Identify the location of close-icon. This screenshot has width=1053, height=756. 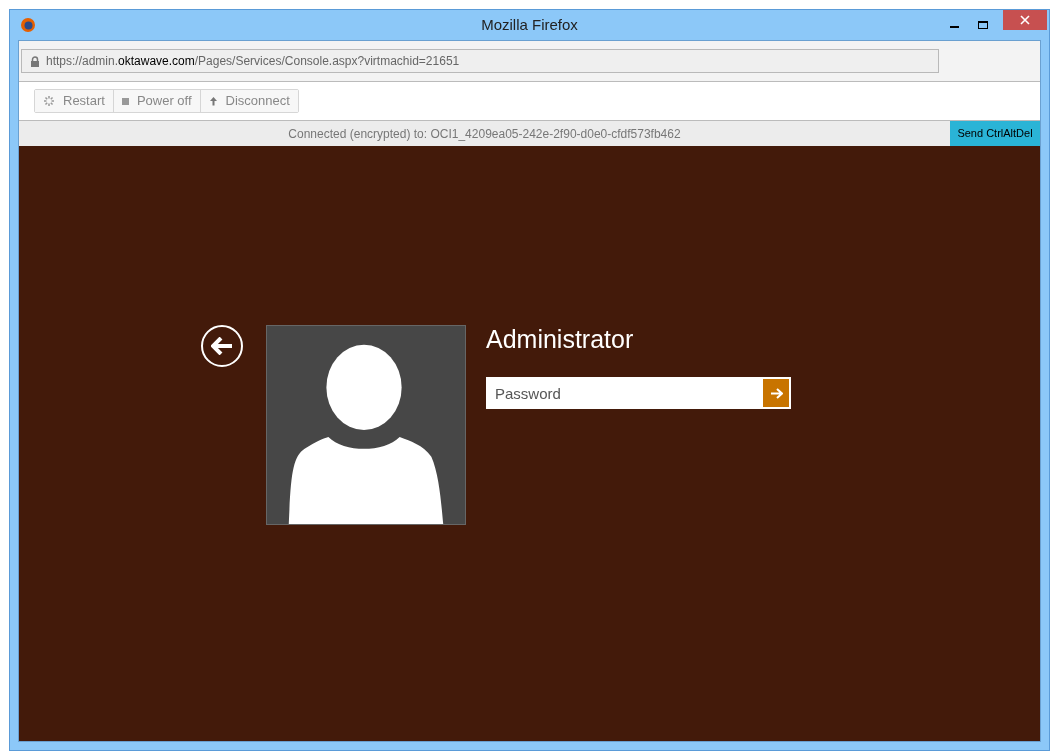
(1025, 20).